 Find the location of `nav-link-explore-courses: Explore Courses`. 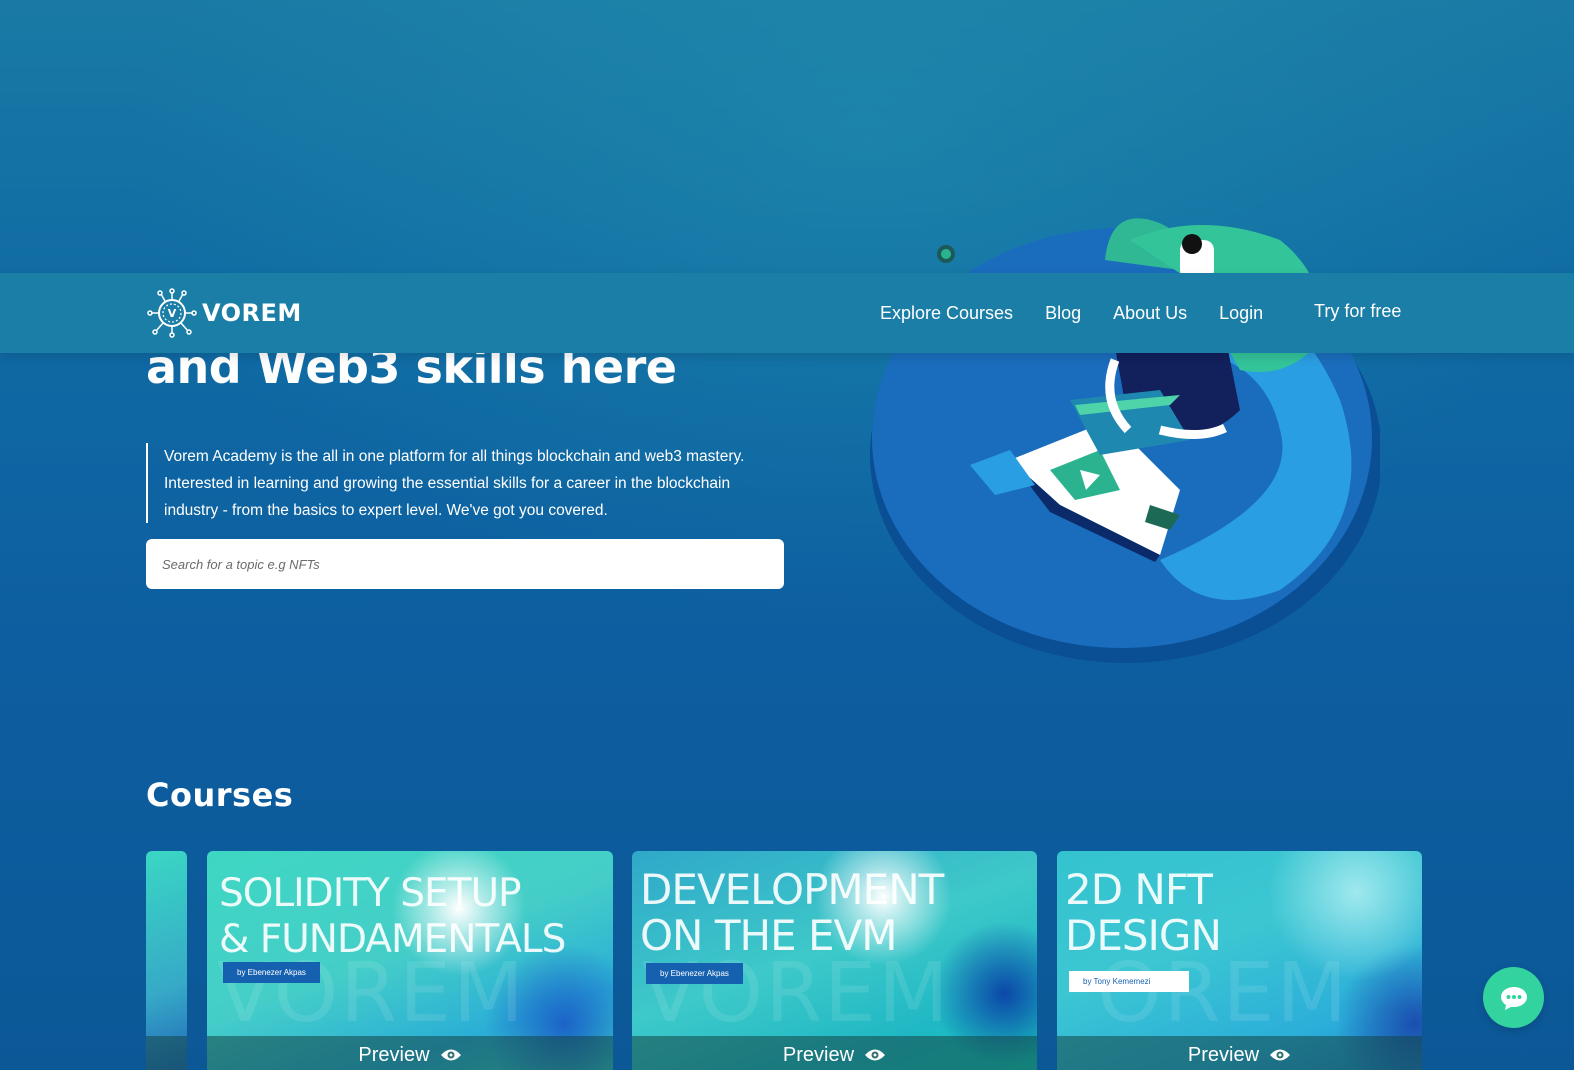

nav-link-explore-courses: Explore Courses is located at coordinates (946, 313).